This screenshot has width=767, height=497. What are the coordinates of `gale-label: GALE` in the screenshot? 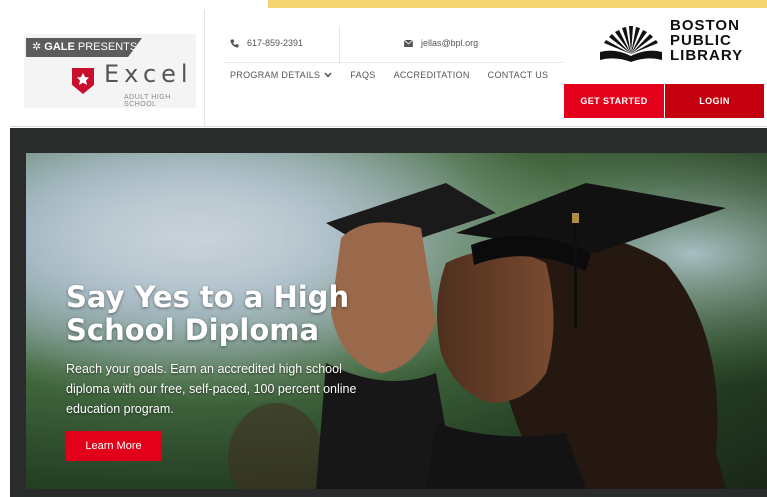 It's located at (59, 47).